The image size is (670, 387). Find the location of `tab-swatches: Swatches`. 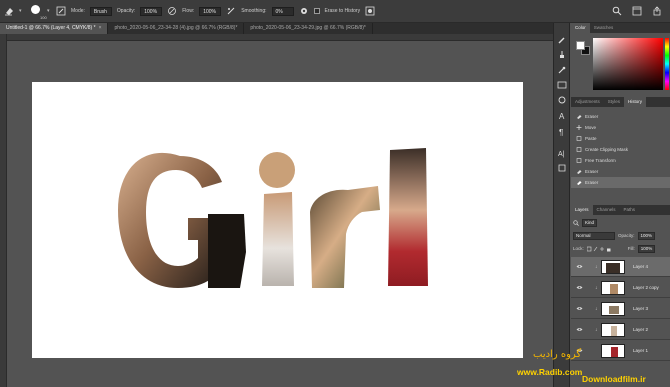

tab-swatches: Swatches is located at coordinates (604, 28).